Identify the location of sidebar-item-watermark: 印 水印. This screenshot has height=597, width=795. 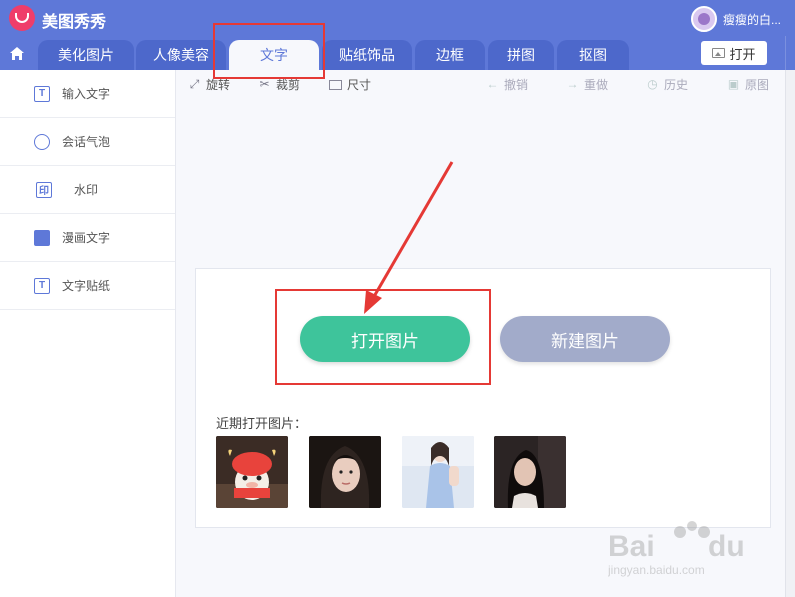
(87, 190).